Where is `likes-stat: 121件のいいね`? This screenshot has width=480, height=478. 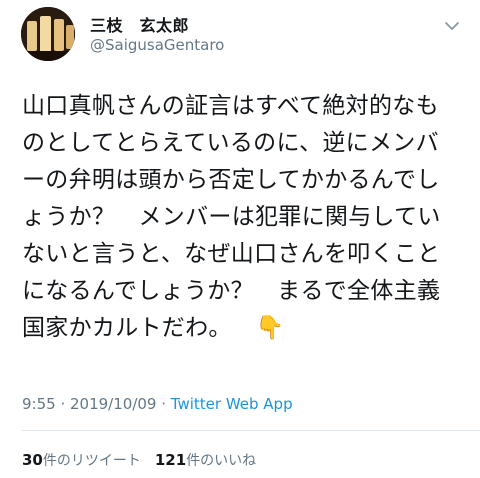 likes-stat: 121件のいいね is located at coordinates (205, 460).